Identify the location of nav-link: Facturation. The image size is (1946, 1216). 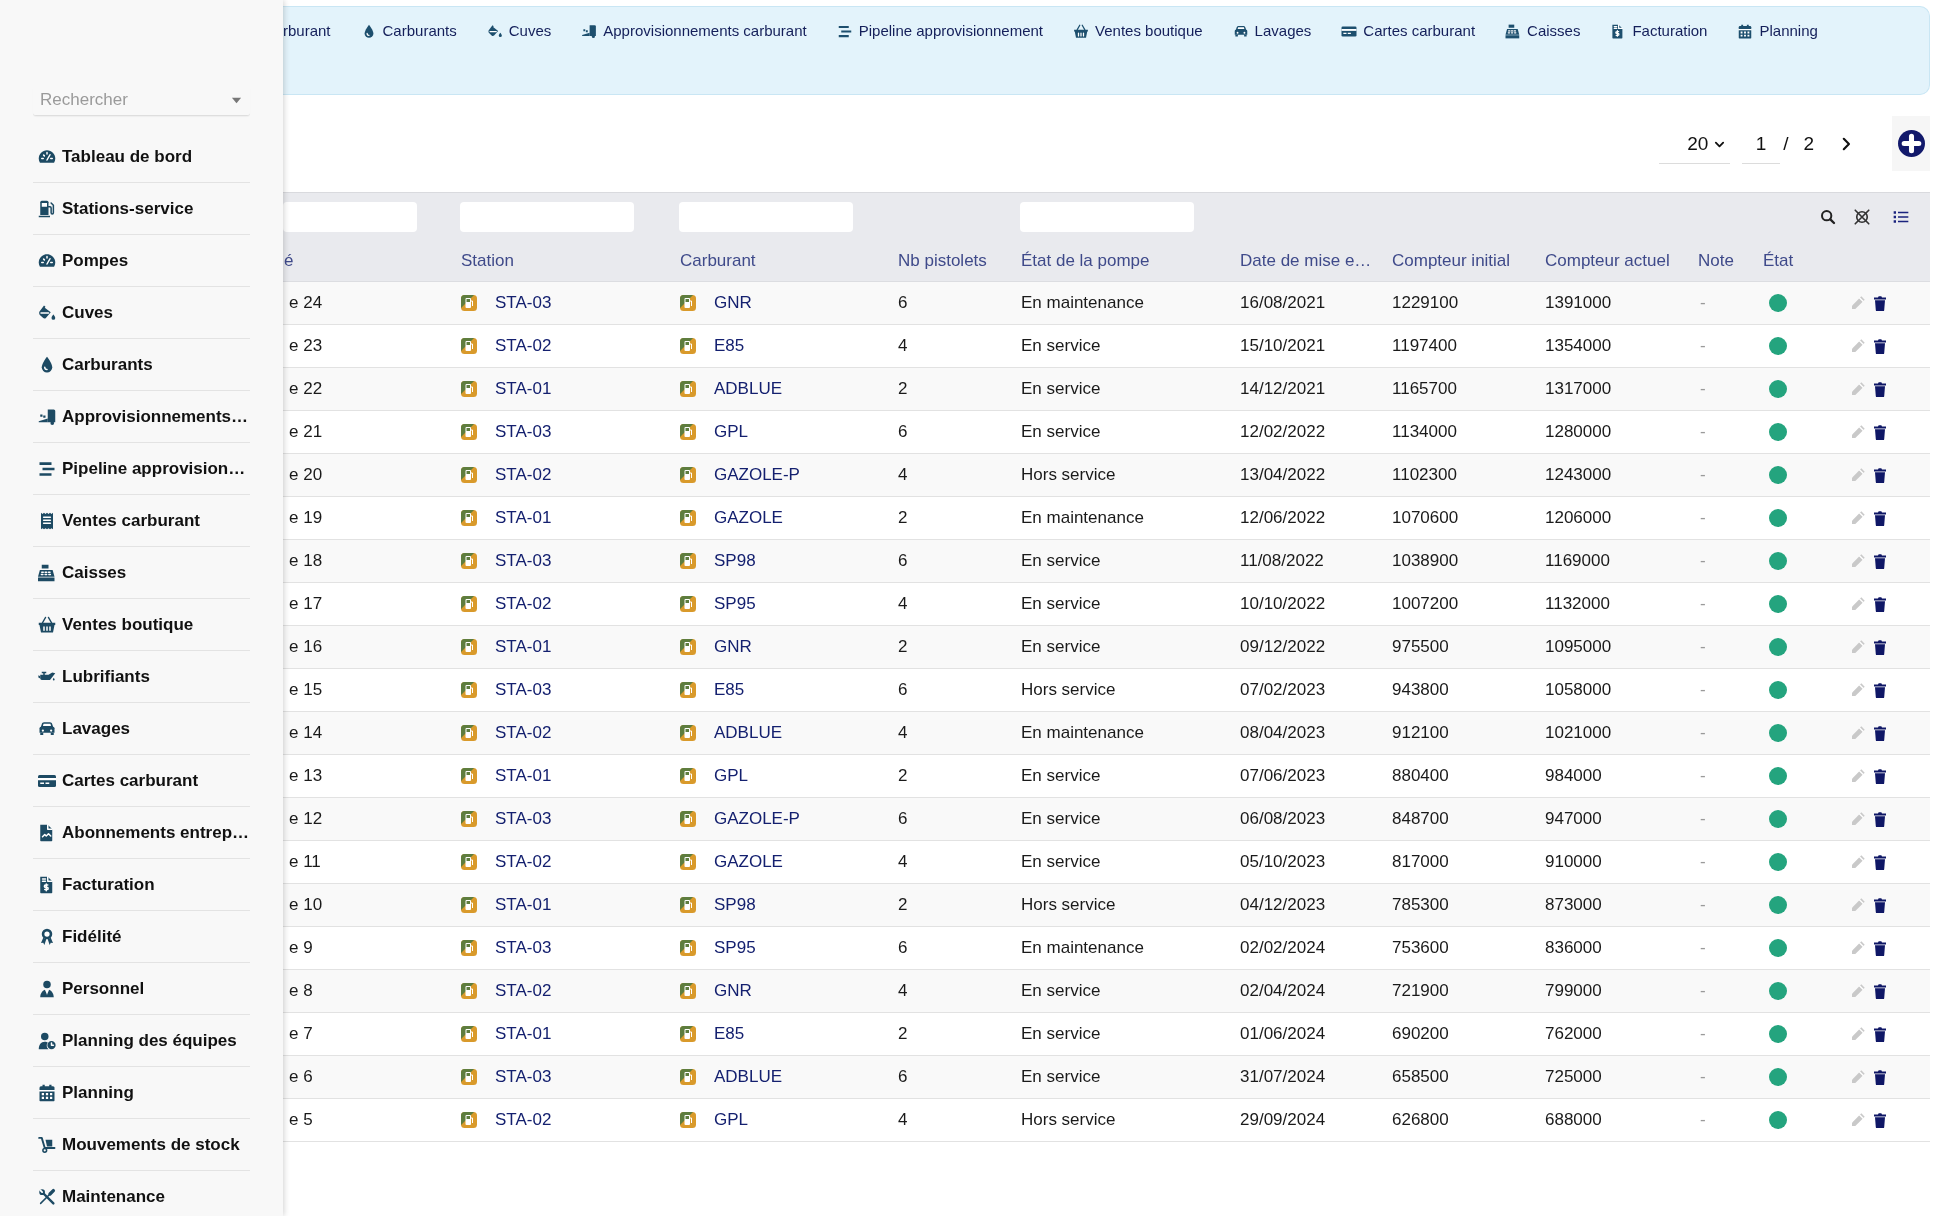
(1659, 31).